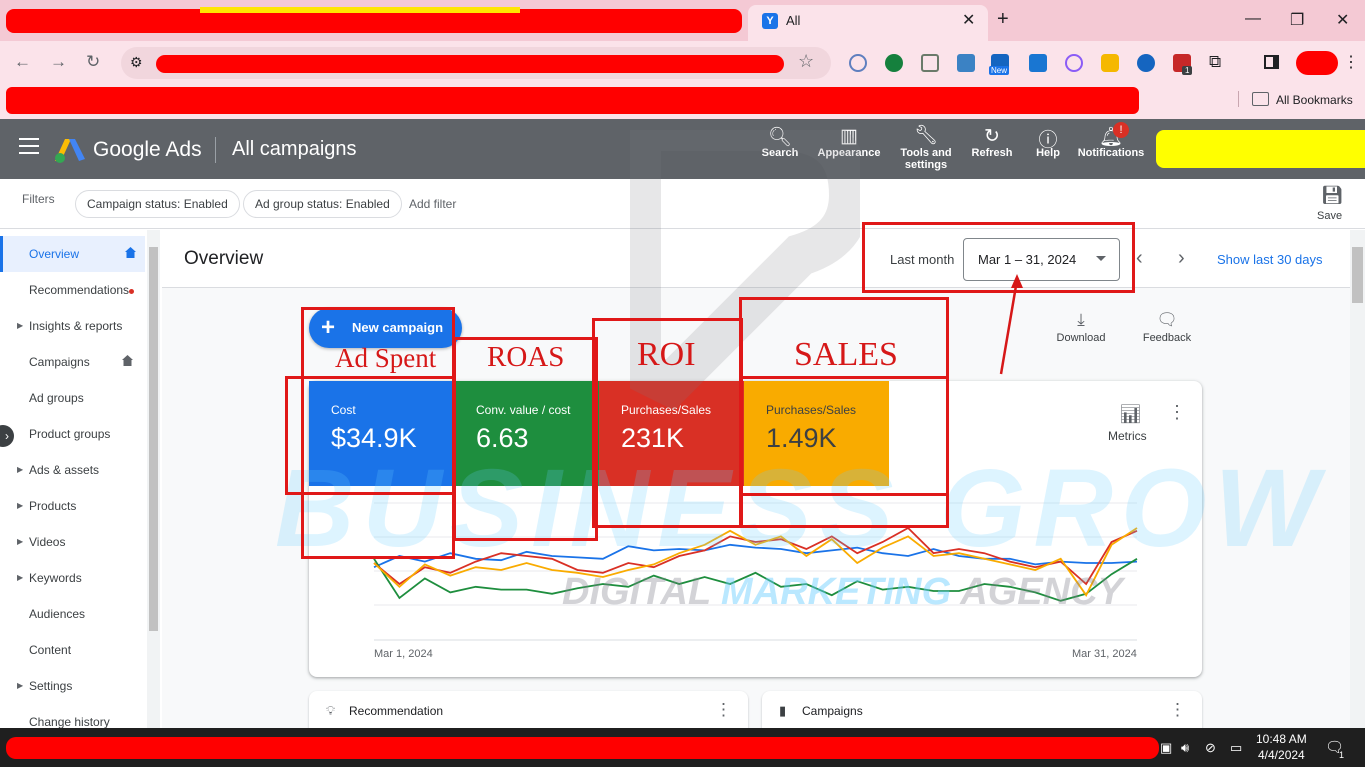  I want to click on chevron-left-icon: ‹, so click(1139, 258).